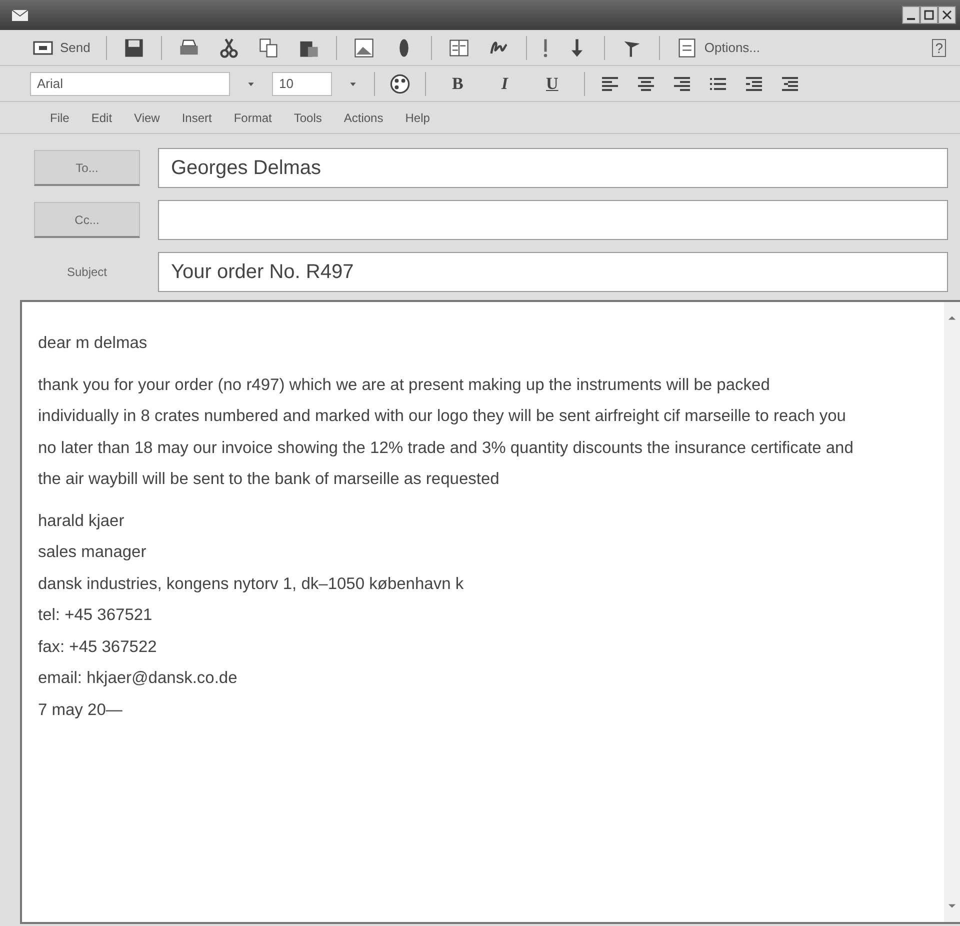 This screenshot has height=926, width=960. I want to click on menu-item: Insert, so click(197, 117).